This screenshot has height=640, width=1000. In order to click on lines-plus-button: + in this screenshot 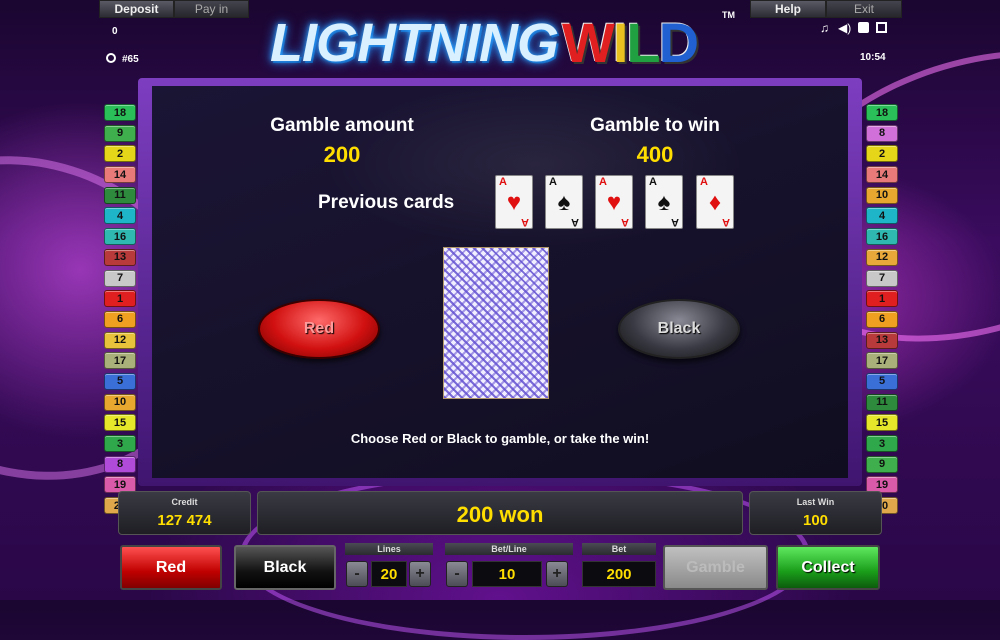, I will do `click(420, 574)`.